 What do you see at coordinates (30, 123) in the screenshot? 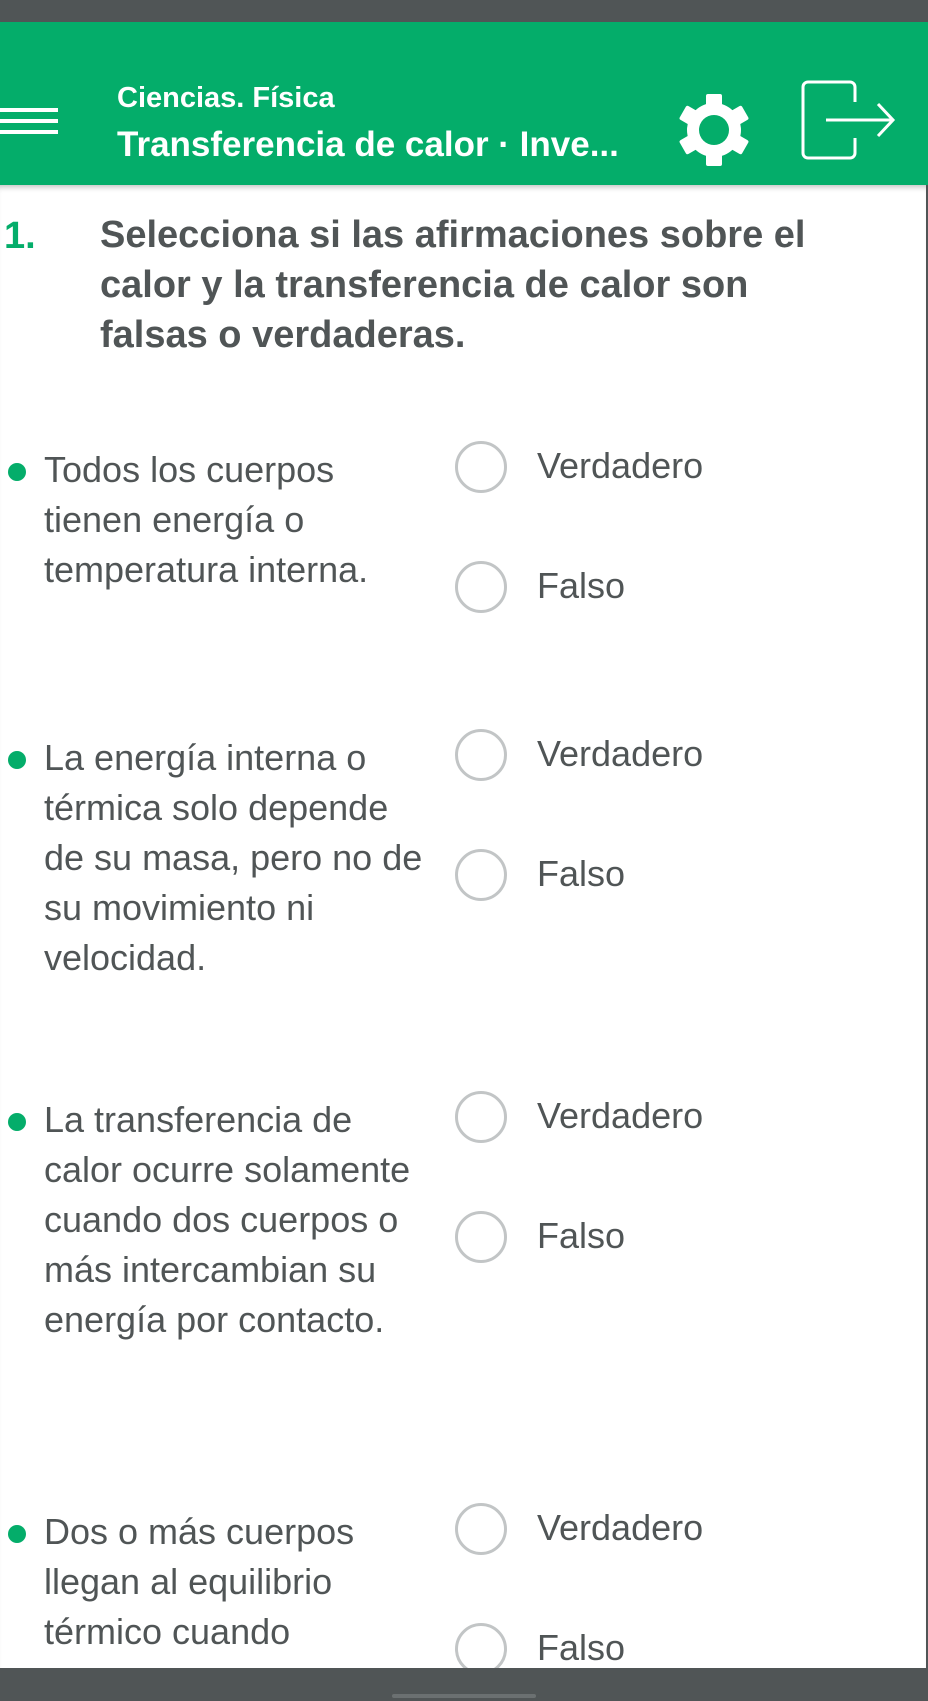
I see `menu-icon` at bounding box center [30, 123].